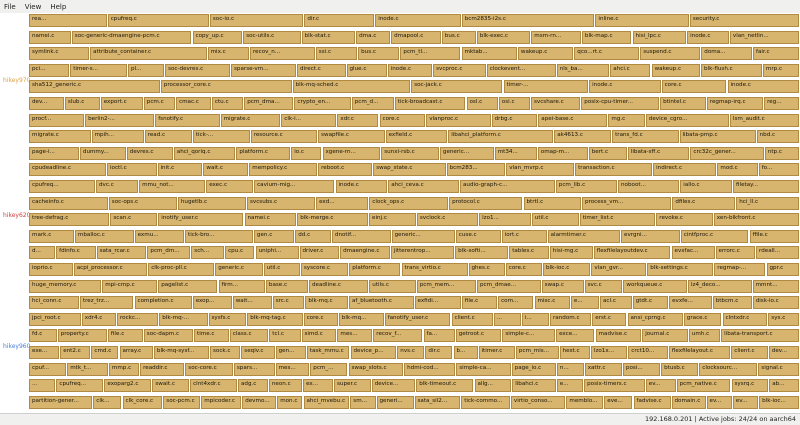 Image resolution: width=800 pixels, height=425 pixels. Describe the element at coordinates (121, 253) in the screenshot. I see `job-cell: sata_rcar.c` at that location.